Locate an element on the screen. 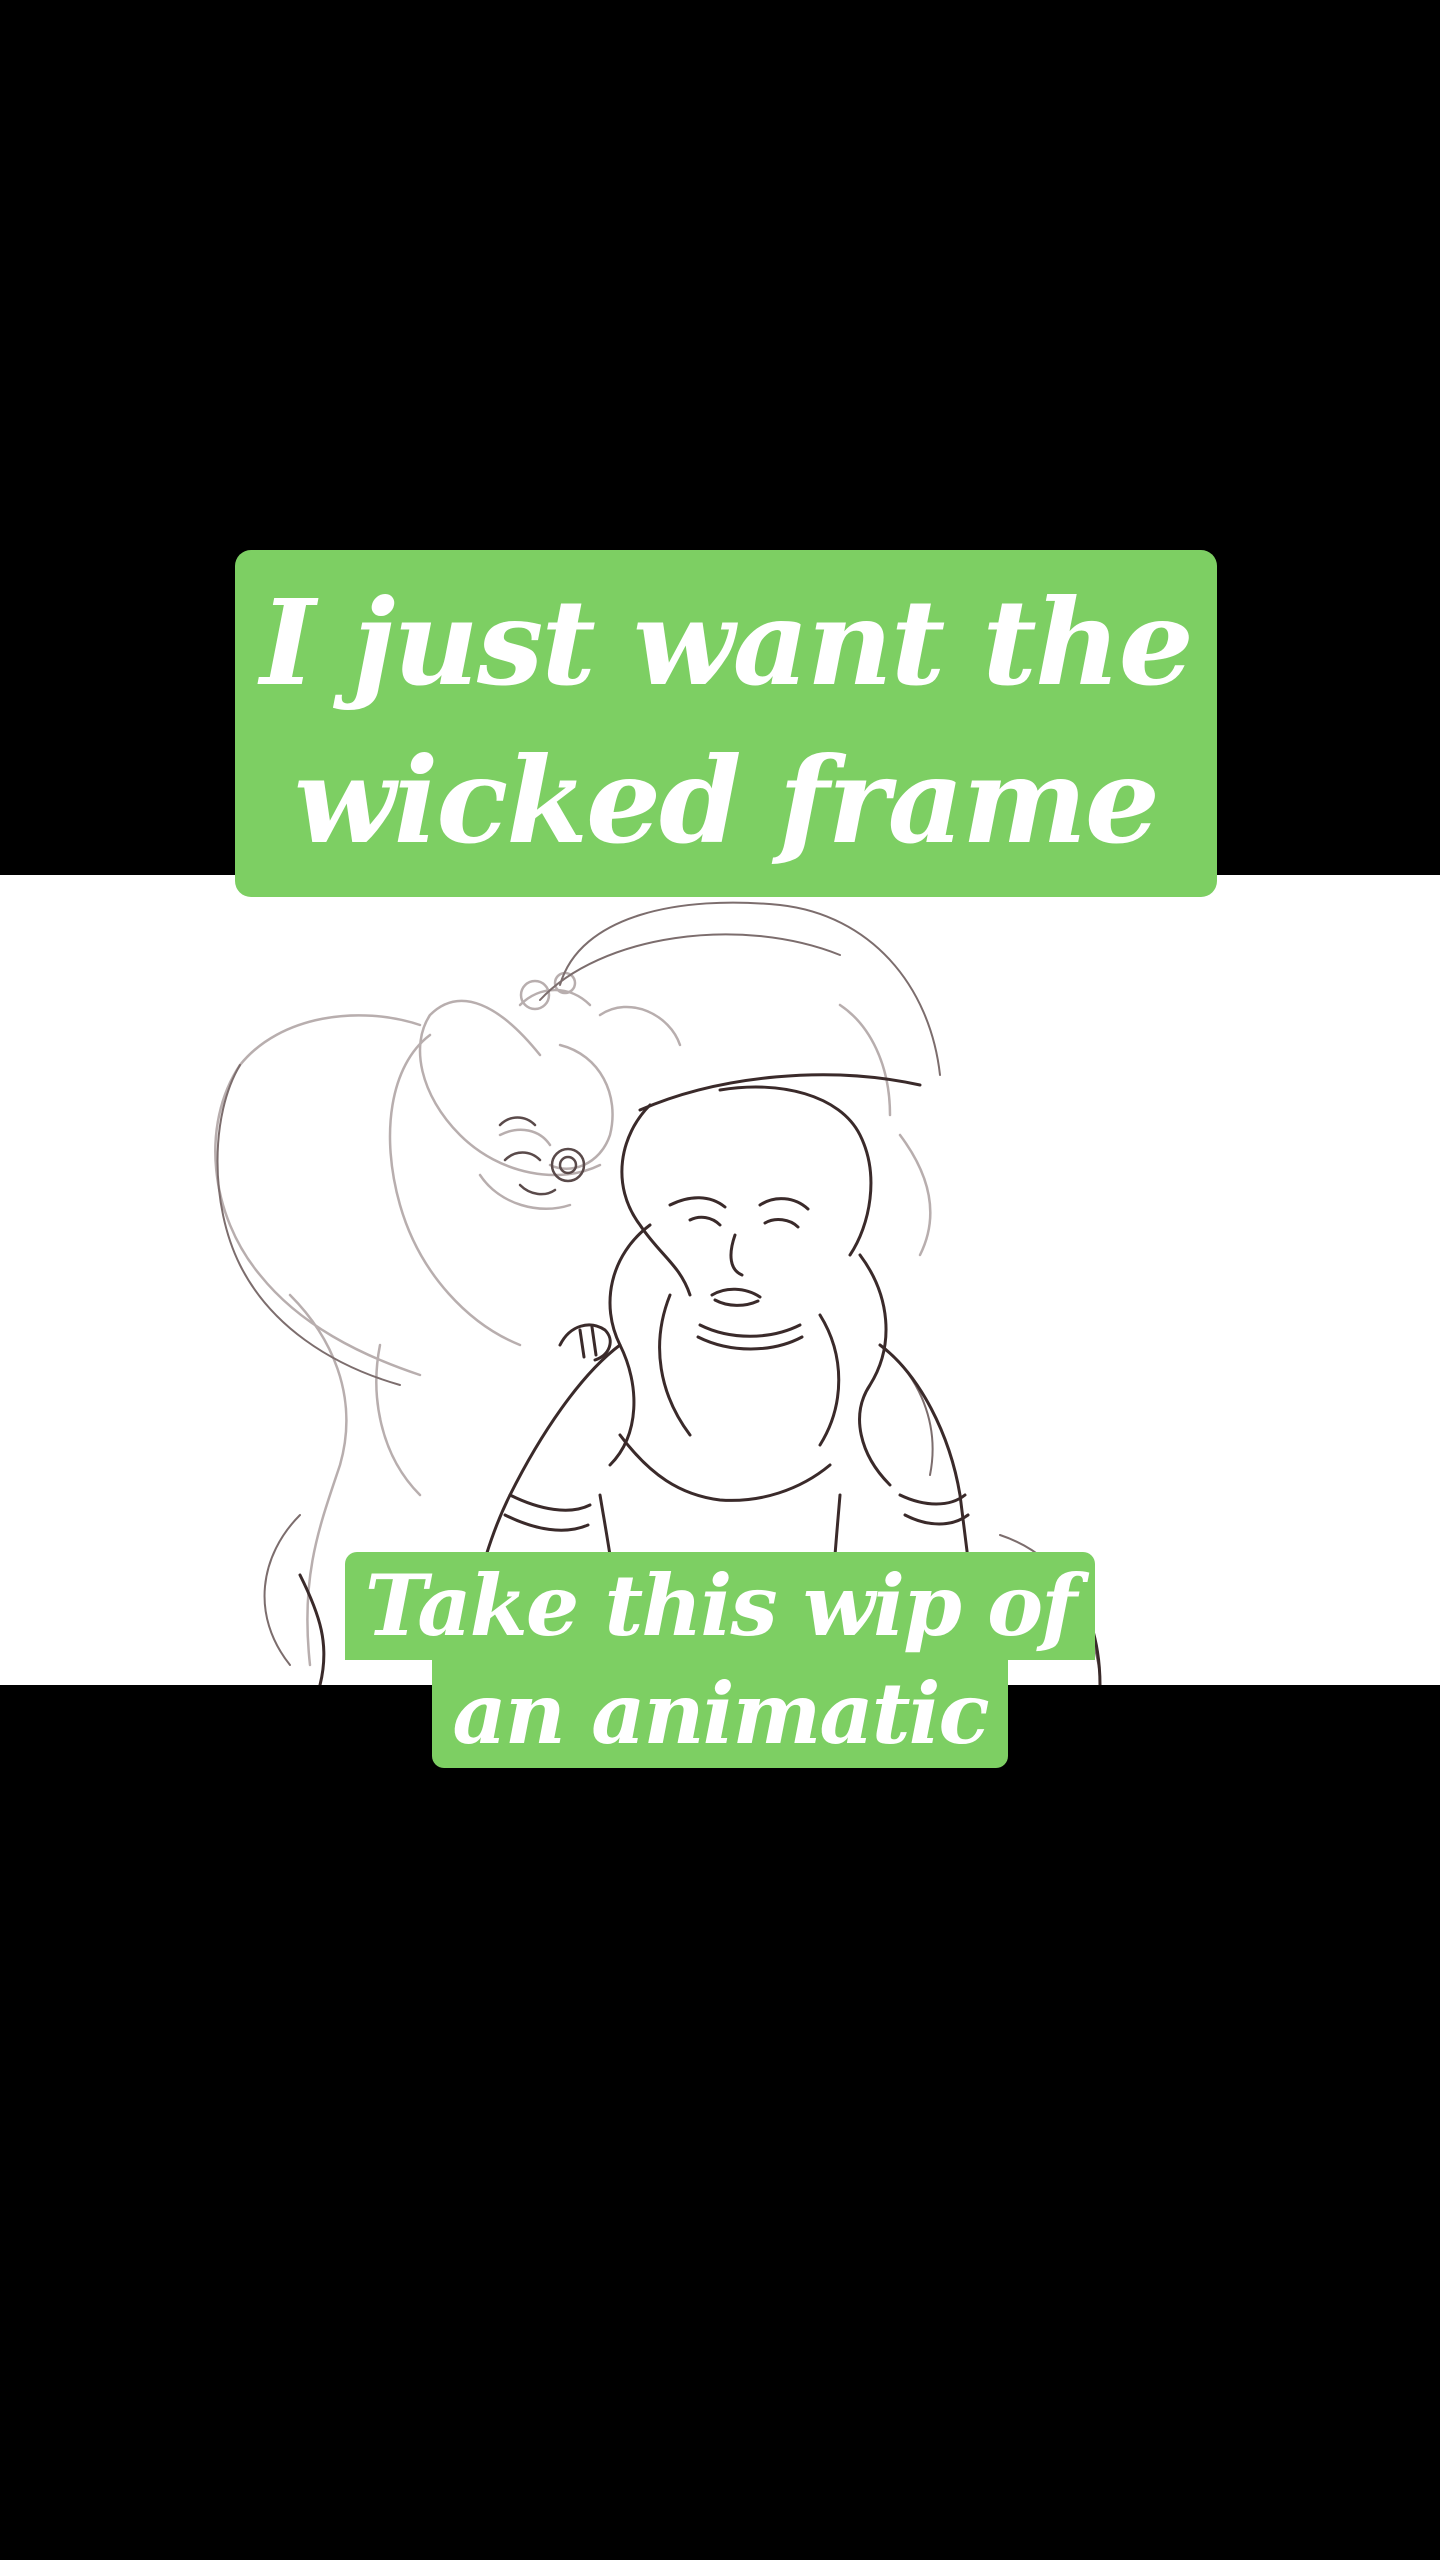 The image size is (1440, 2560). second-figure-face is located at coordinates (542, 1156).